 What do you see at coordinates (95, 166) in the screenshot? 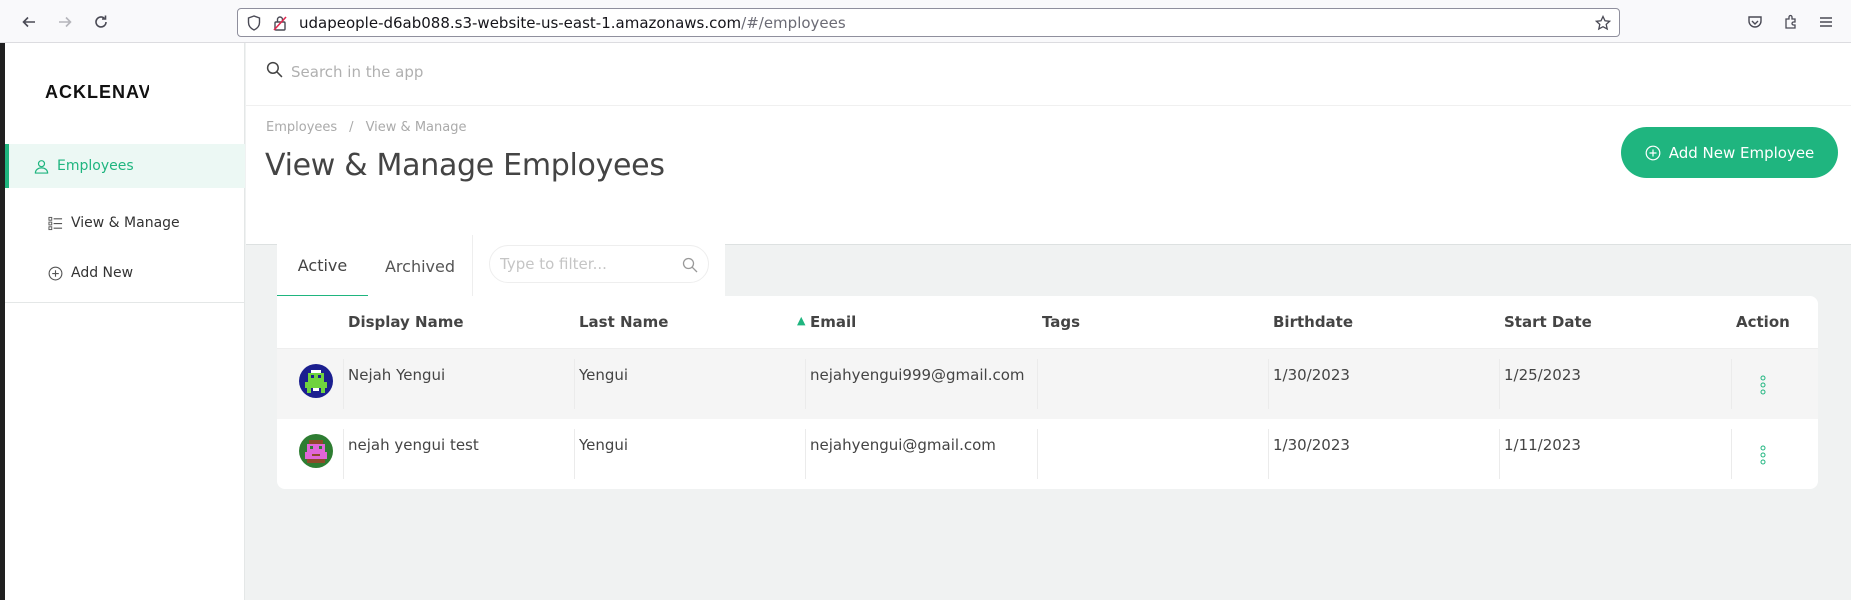
I see `sidebar-item-label: Employees` at bounding box center [95, 166].